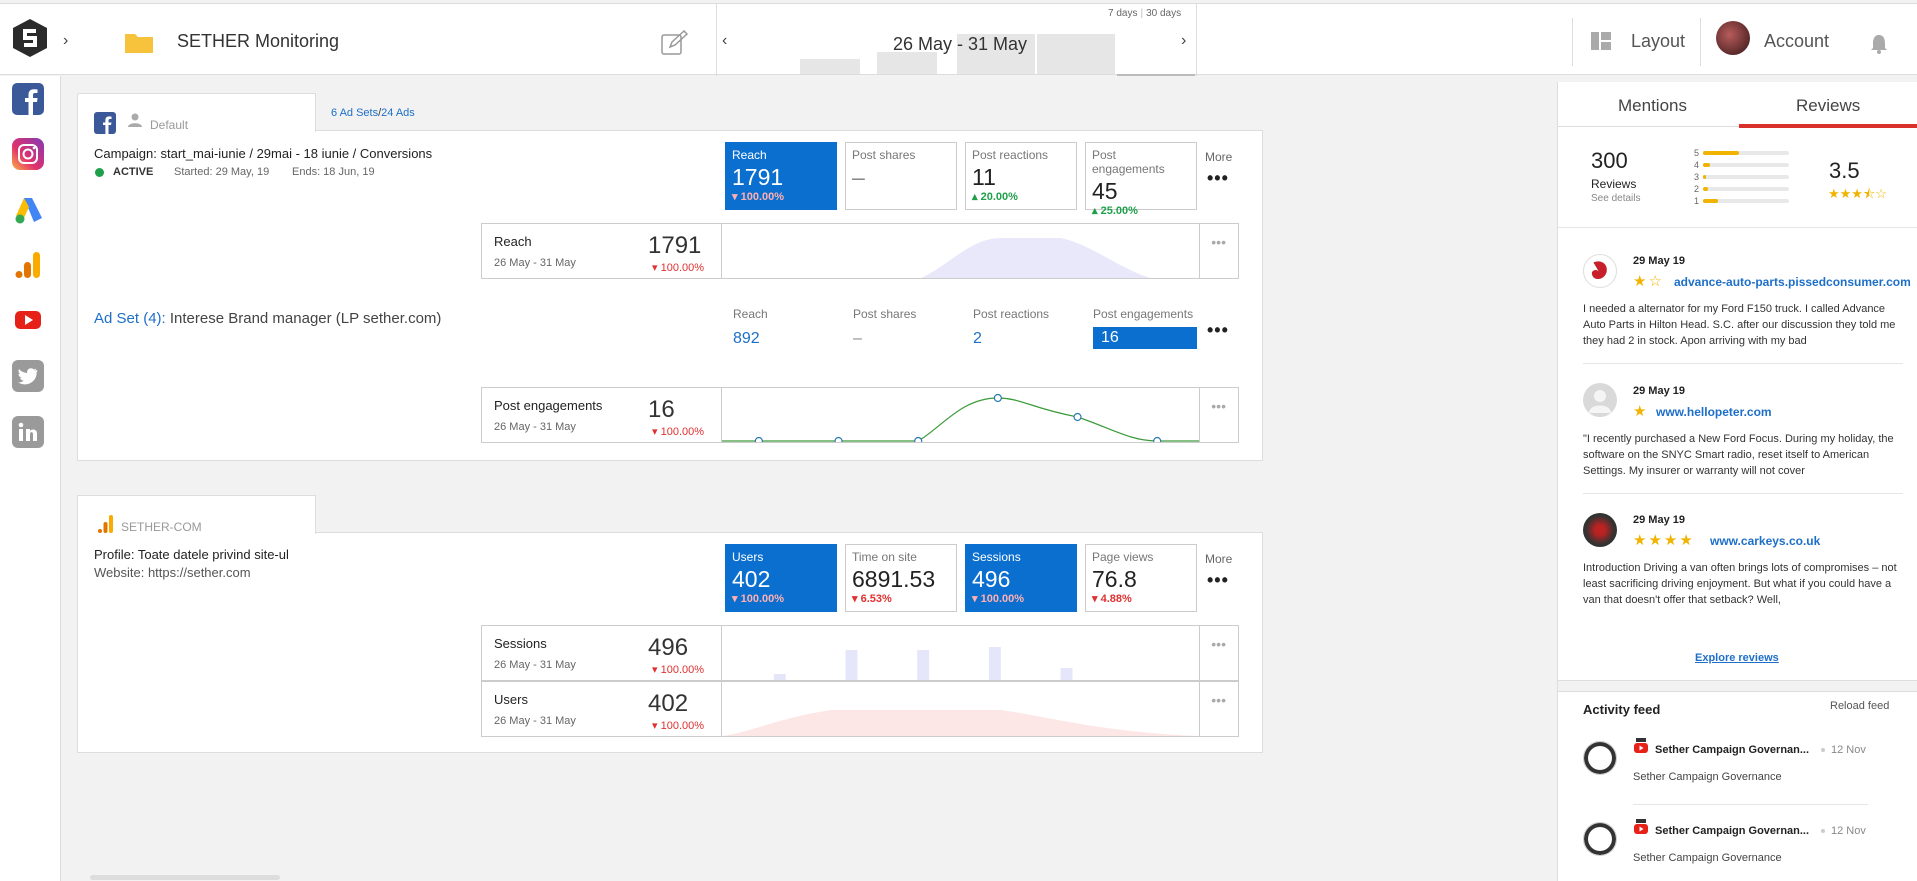 This screenshot has width=1917, height=881. Describe the element at coordinates (960, 44) in the screenshot. I see `date-range-label: 26 May - 31 May` at that location.